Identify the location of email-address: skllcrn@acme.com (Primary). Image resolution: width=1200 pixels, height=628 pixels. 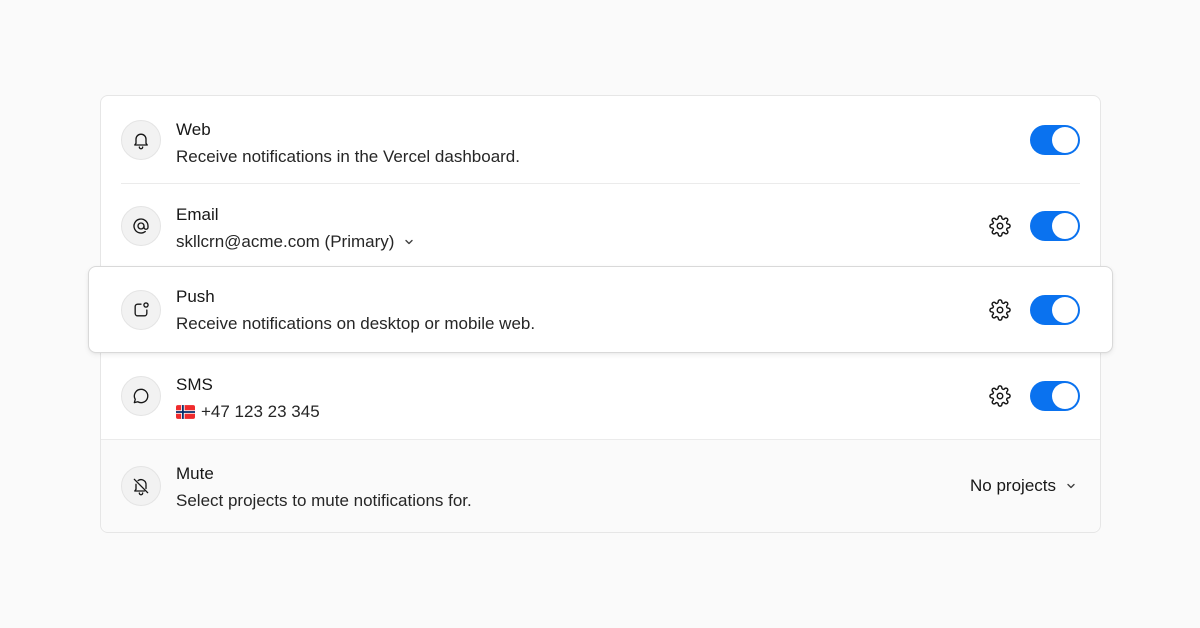
(285, 241).